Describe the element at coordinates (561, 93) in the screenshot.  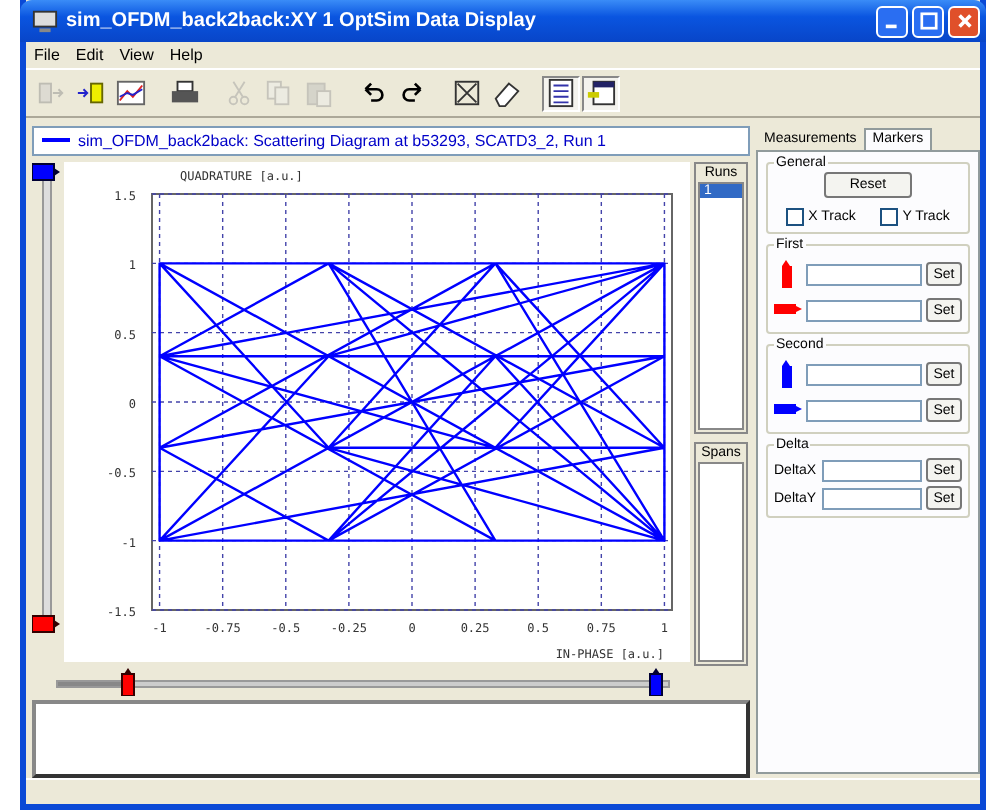
I see `legend-icon` at that location.